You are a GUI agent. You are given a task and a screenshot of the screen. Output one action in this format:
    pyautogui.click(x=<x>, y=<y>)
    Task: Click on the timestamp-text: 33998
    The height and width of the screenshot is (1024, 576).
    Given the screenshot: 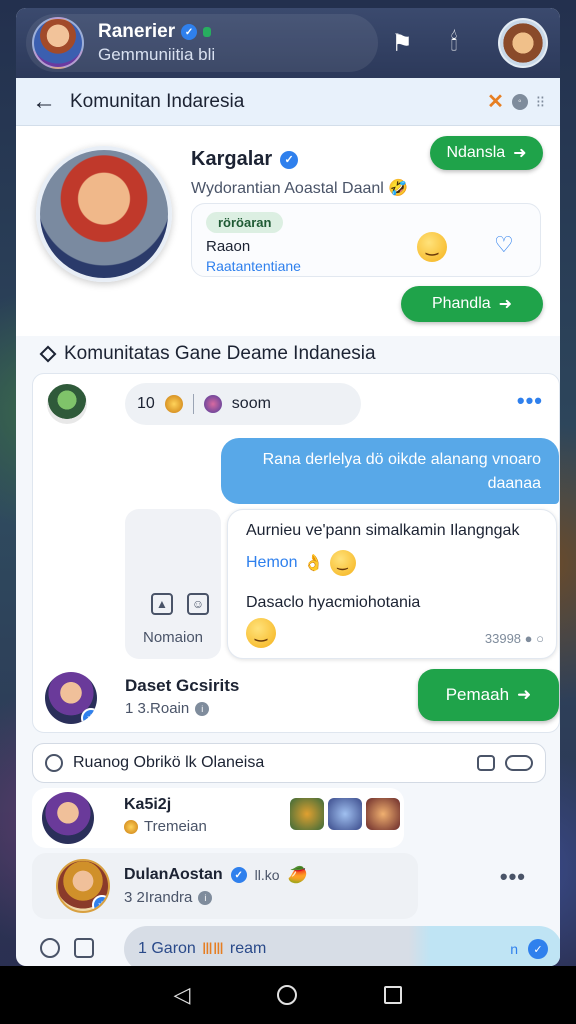 What is the action you would take?
    pyautogui.click(x=503, y=638)
    